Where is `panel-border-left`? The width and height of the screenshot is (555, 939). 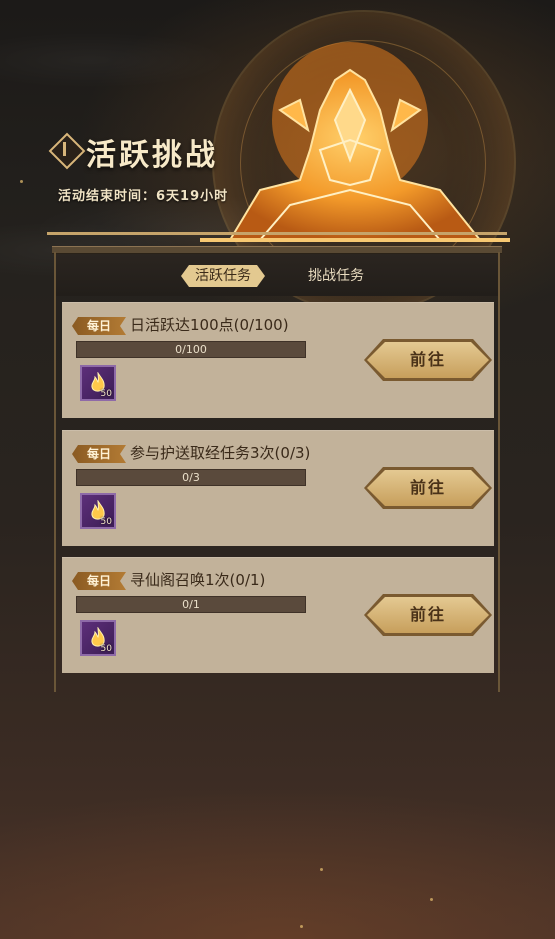 panel-border-left is located at coordinates (55, 472).